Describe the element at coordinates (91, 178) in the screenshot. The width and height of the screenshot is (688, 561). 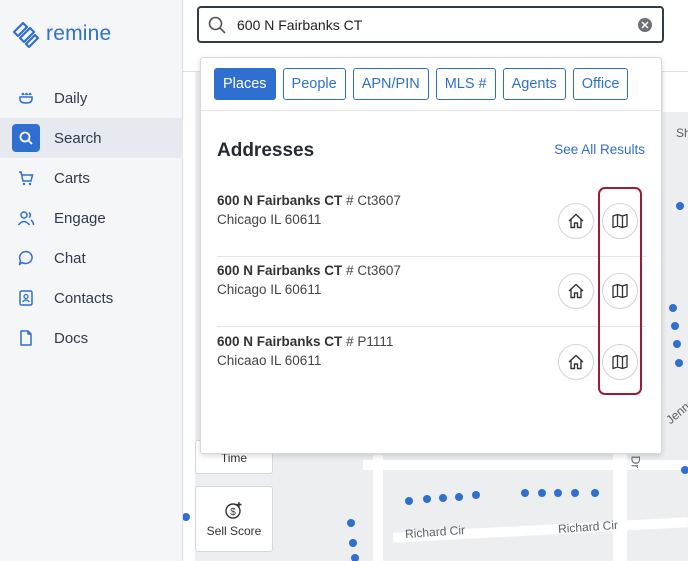
I see `sidebar-item-carts: Carts` at that location.